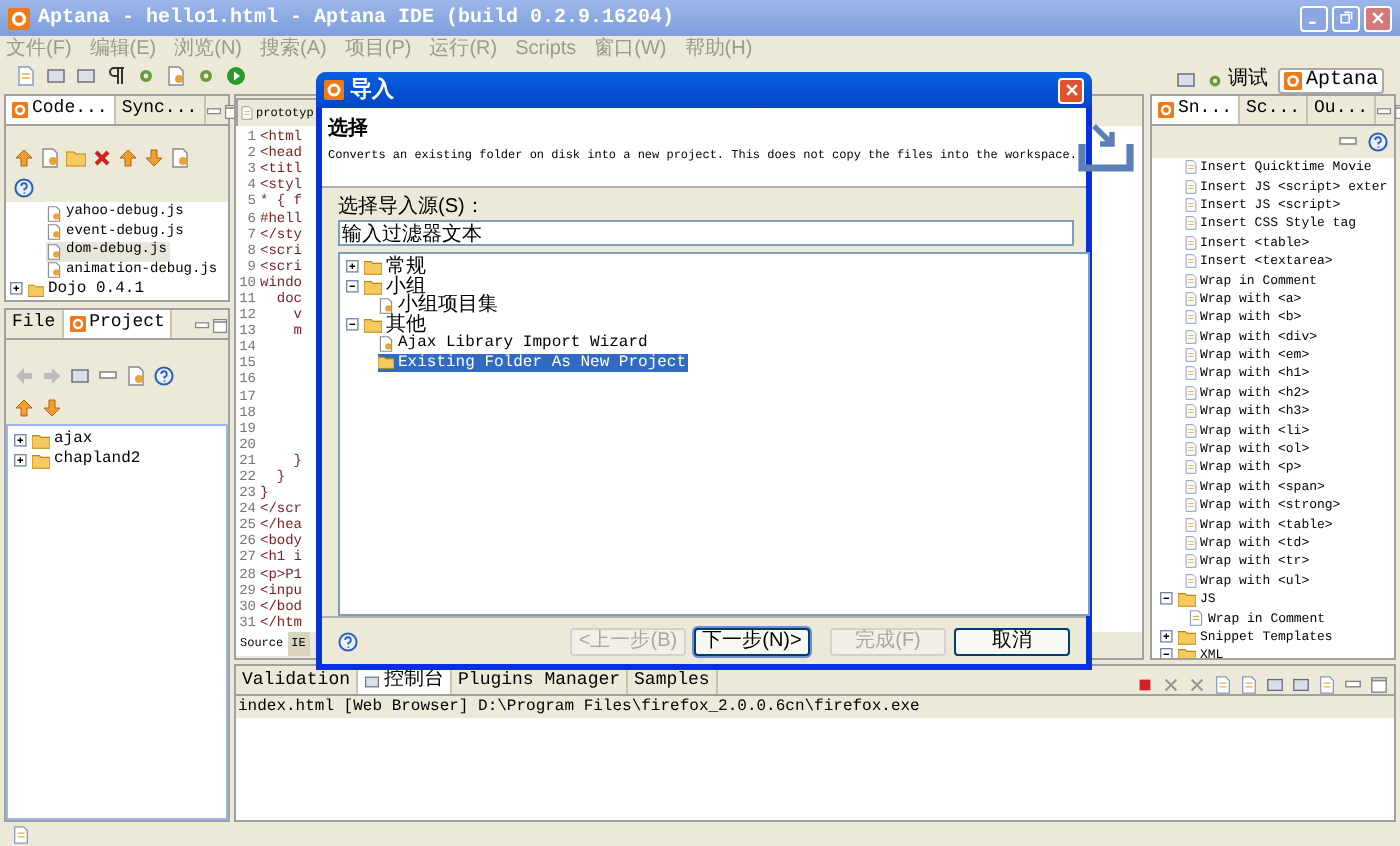 This screenshot has width=1400, height=846. I want to click on panel-tab: Project, so click(118, 324).